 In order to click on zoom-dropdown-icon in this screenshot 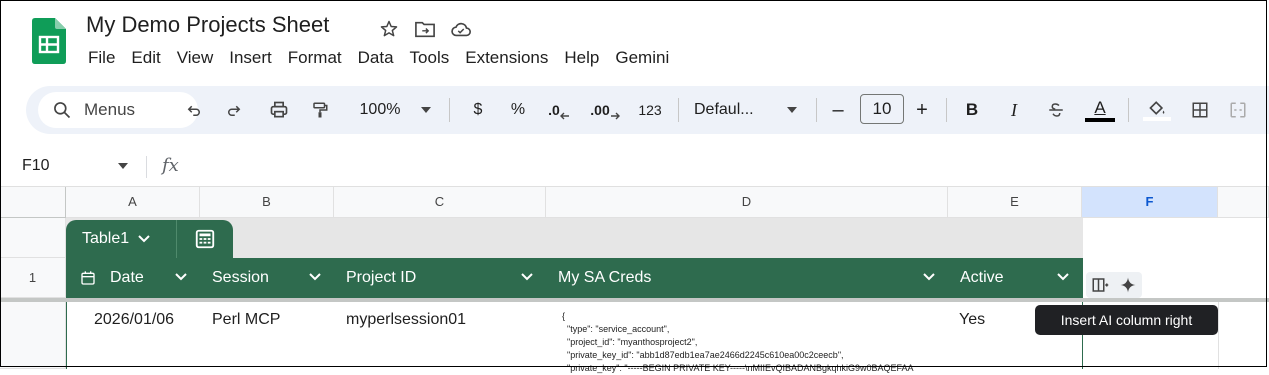, I will do `click(426, 110)`.